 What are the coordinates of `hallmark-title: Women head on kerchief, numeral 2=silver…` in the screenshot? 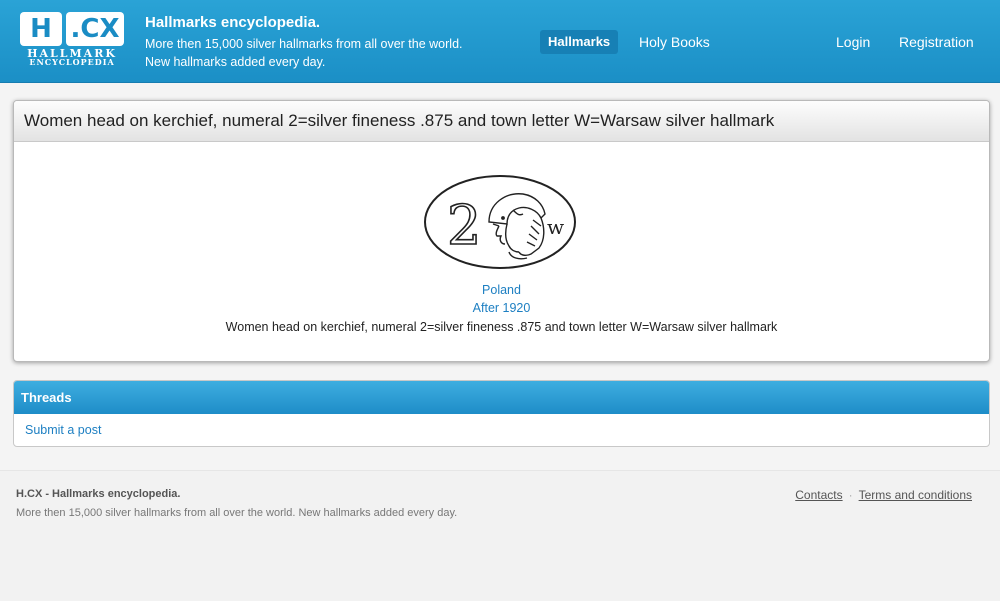 It's located at (501, 121).